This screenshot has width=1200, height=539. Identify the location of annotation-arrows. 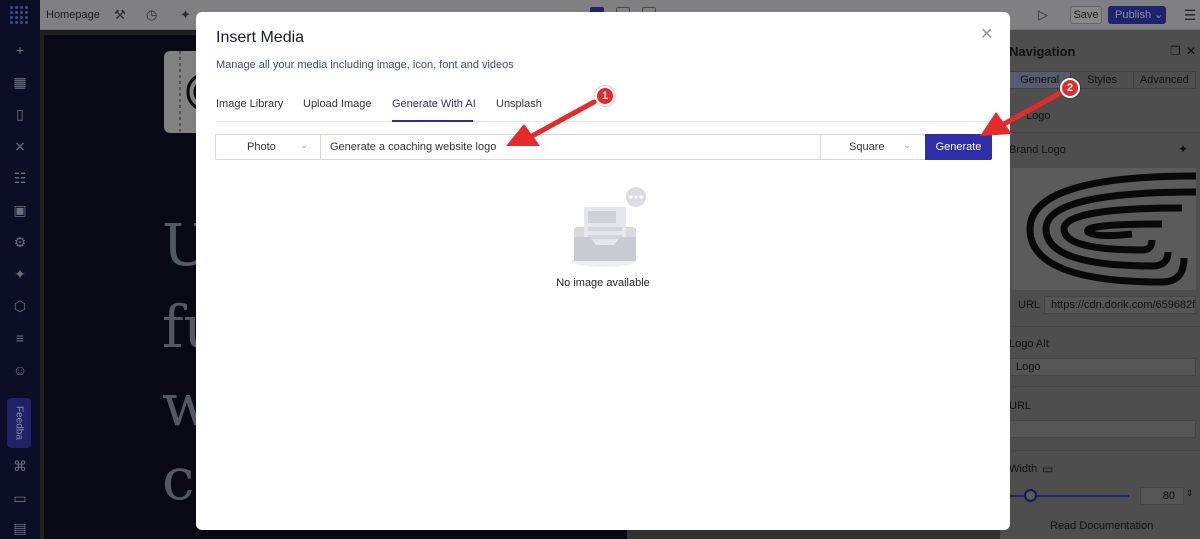
(785, 117).